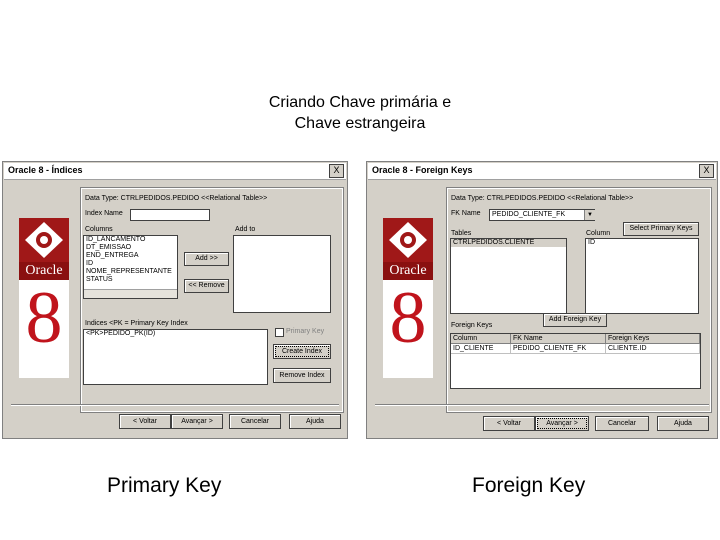 The width and height of the screenshot is (720, 540). I want to click on table-cell: CLIENTE.ID, so click(653, 349).